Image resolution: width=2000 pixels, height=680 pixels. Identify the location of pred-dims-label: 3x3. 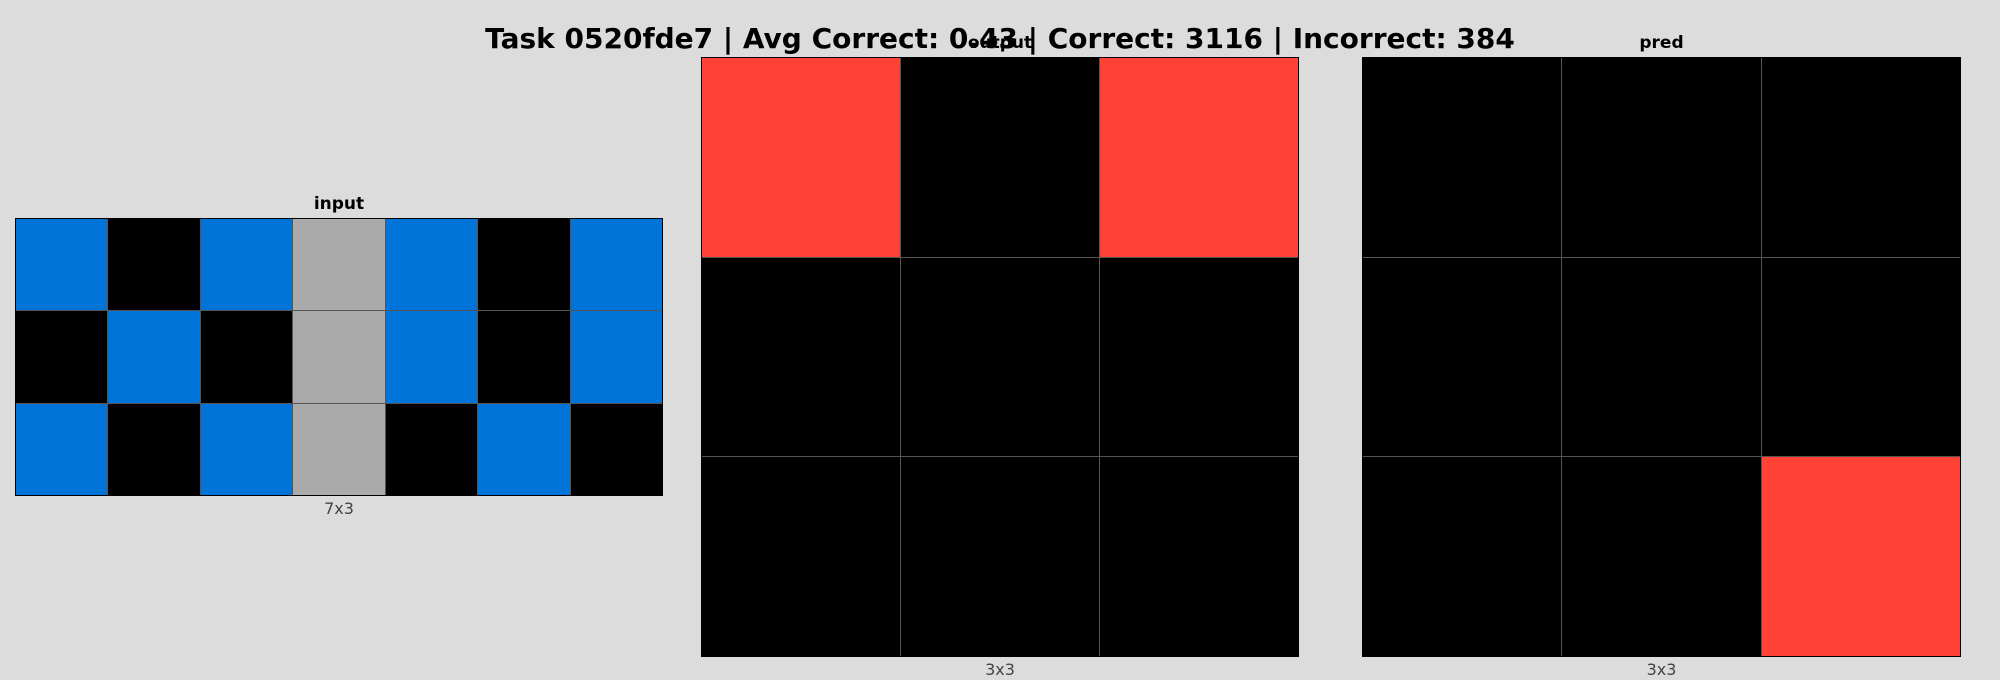
(1661, 669).